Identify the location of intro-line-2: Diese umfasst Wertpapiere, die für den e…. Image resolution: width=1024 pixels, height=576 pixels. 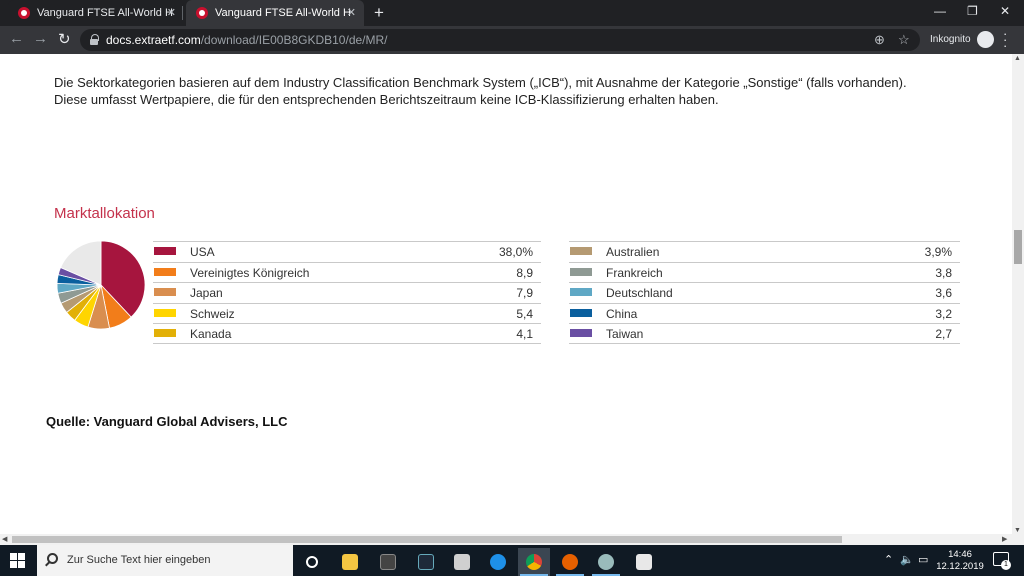
(386, 99).